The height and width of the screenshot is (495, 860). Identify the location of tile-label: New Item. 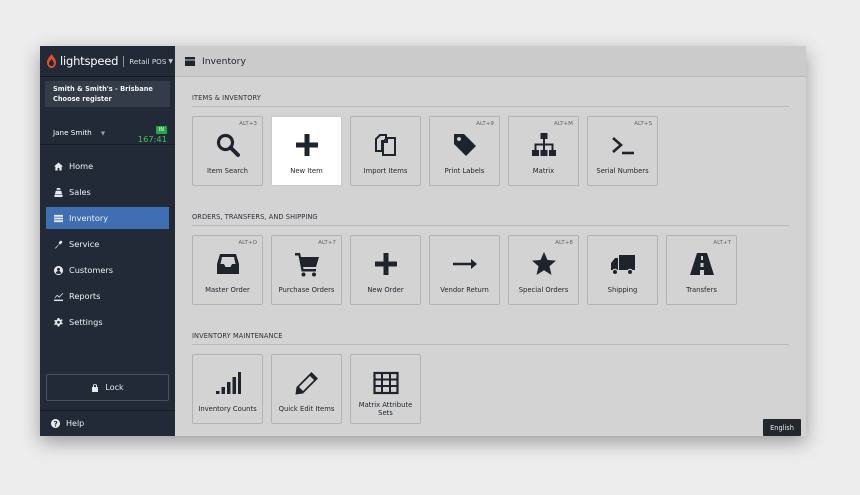
(306, 171).